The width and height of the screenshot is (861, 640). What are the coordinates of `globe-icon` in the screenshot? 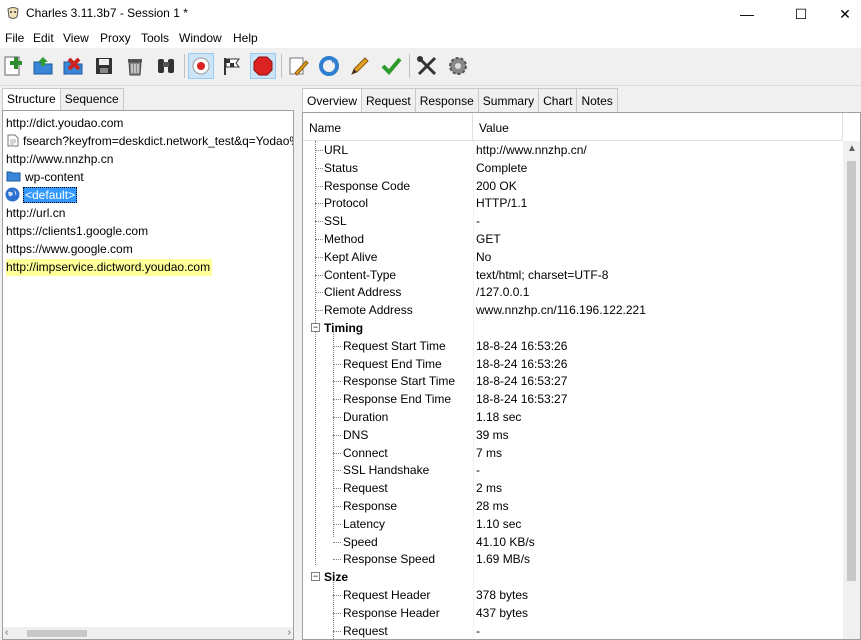 It's located at (12, 194).